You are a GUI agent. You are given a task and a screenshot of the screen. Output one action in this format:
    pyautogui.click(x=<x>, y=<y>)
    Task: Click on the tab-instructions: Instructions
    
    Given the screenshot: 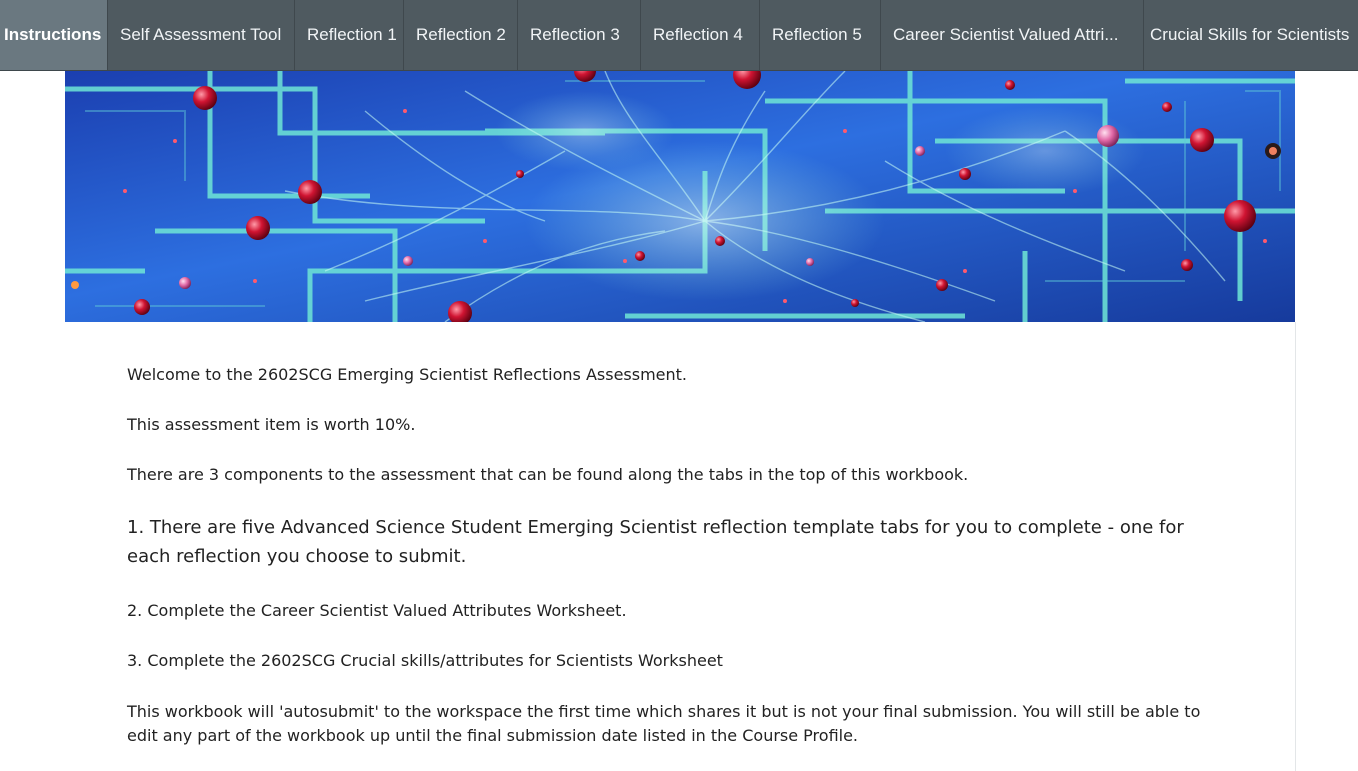 What is the action you would take?
    pyautogui.click(x=54, y=35)
    